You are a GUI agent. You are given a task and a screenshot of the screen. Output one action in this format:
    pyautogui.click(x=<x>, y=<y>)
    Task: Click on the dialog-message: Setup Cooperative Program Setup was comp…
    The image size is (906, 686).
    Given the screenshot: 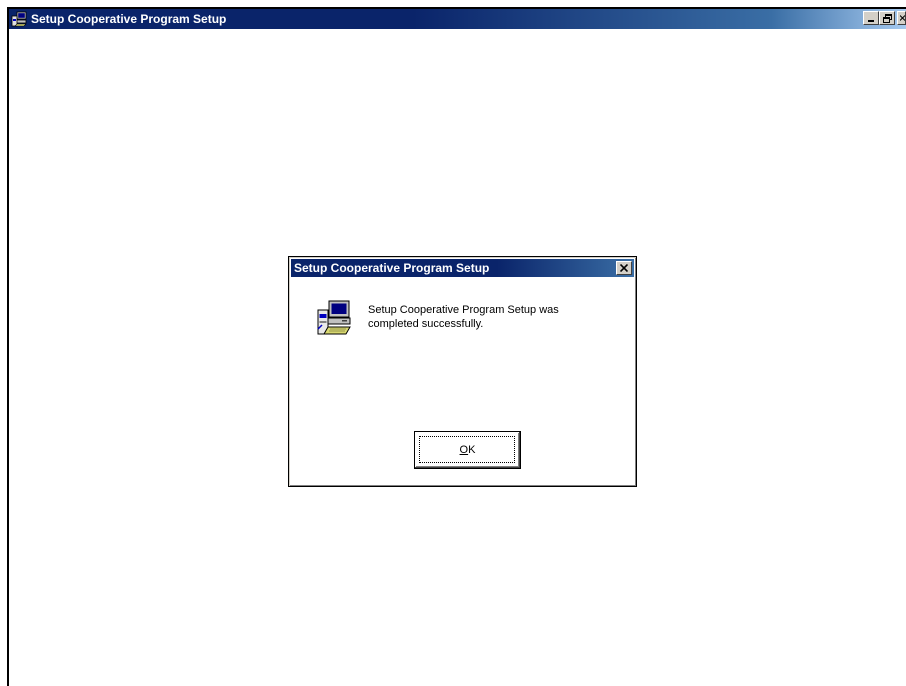 What is the action you would take?
    pyautogui.click(x=463, y=317)
    